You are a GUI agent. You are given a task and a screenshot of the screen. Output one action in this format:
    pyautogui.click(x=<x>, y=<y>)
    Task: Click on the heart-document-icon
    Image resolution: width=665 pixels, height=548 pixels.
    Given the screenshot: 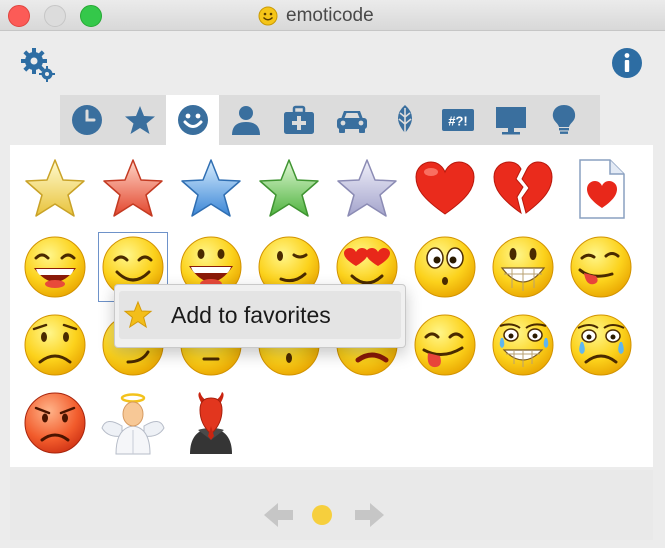 What is the action you would take?
    pyautogui.click(x=602, y=189)
    